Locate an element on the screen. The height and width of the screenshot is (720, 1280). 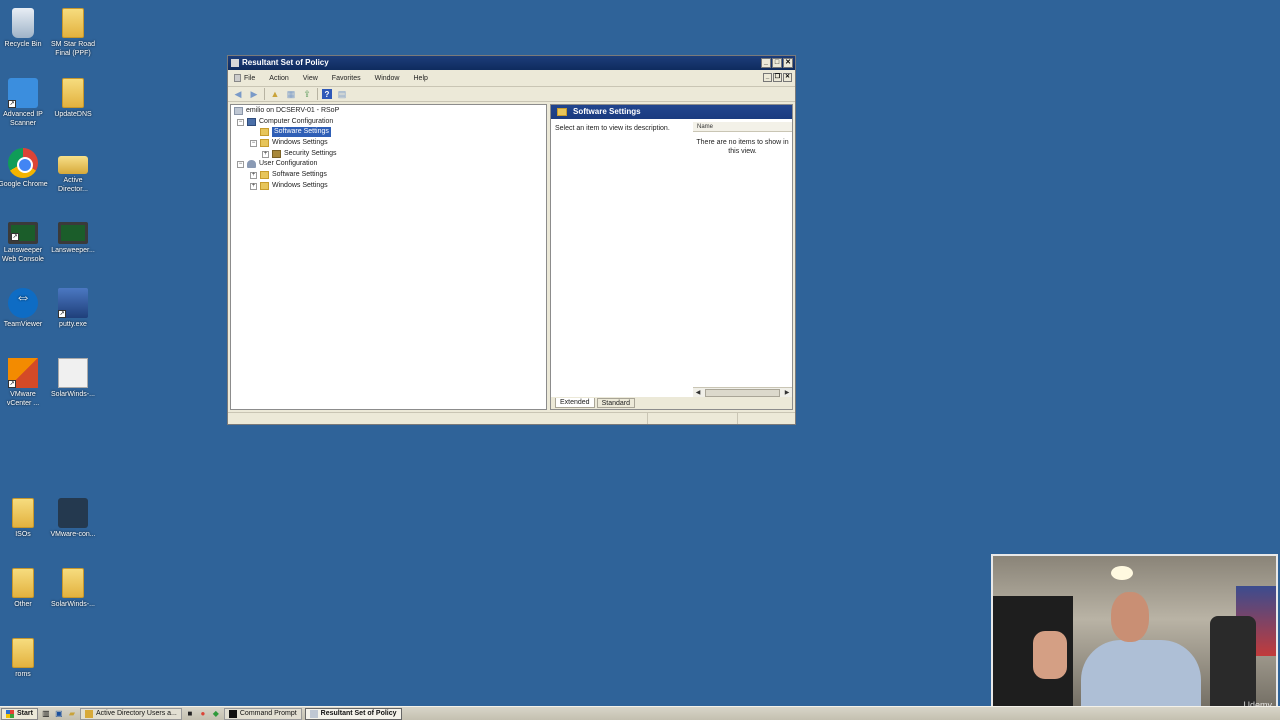
desktop-icon-roms: roms is located at coordinates (24, 658).